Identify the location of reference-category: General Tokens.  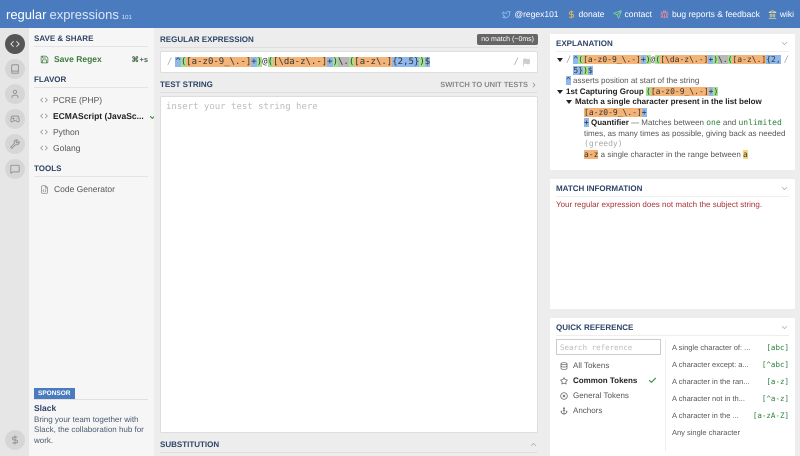
(608, 395).